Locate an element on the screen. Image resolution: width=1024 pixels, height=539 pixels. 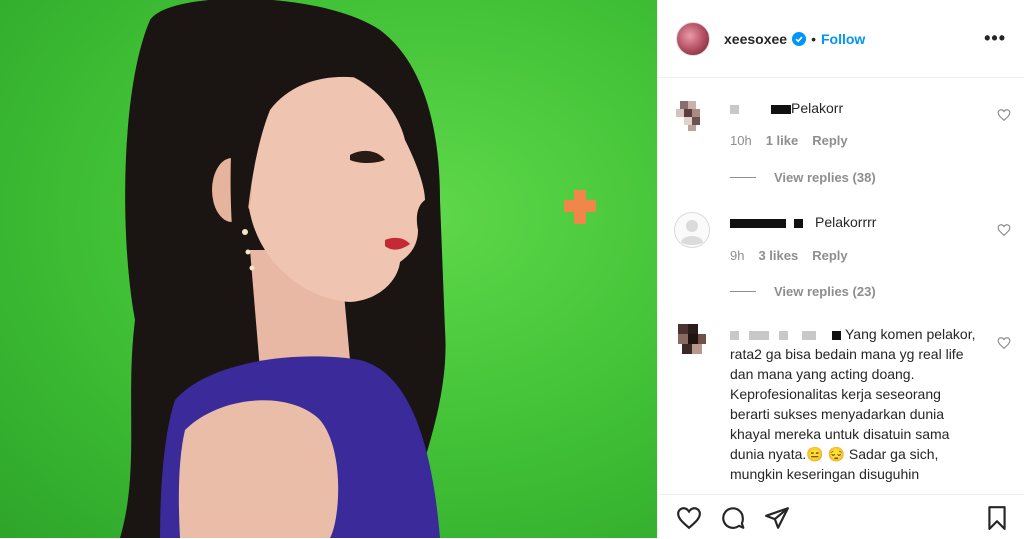
view-replies-button: View replies (23) is located at coordinates (803, 291).